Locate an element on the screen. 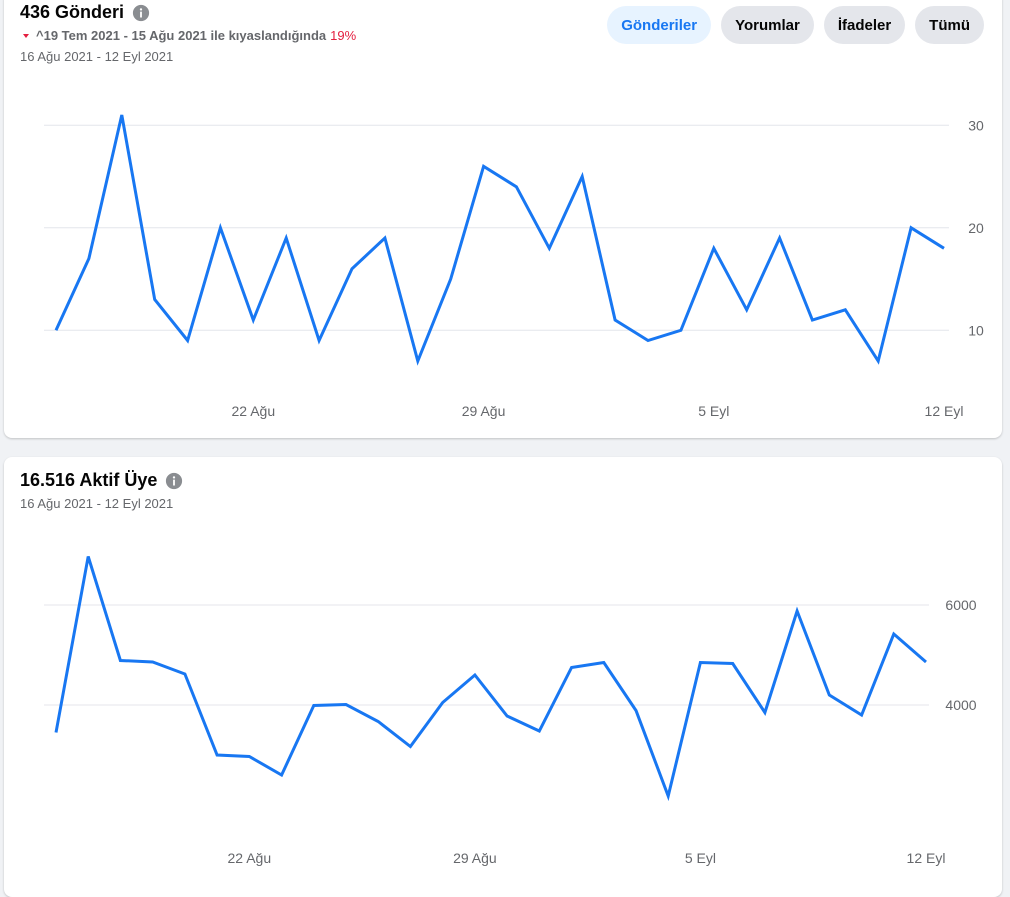 This screenshot has width=1010, height=897. y-tick-label: 6000 is located at coordinates (960, 605).